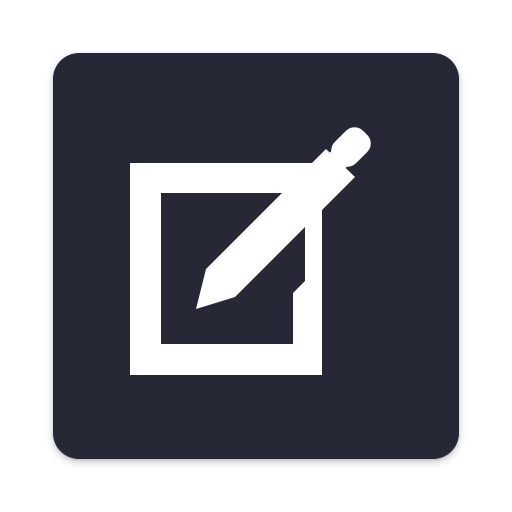  Describe the element at coordinates (283, 218) in the screenshot. I see `pencil-icon` at that location.